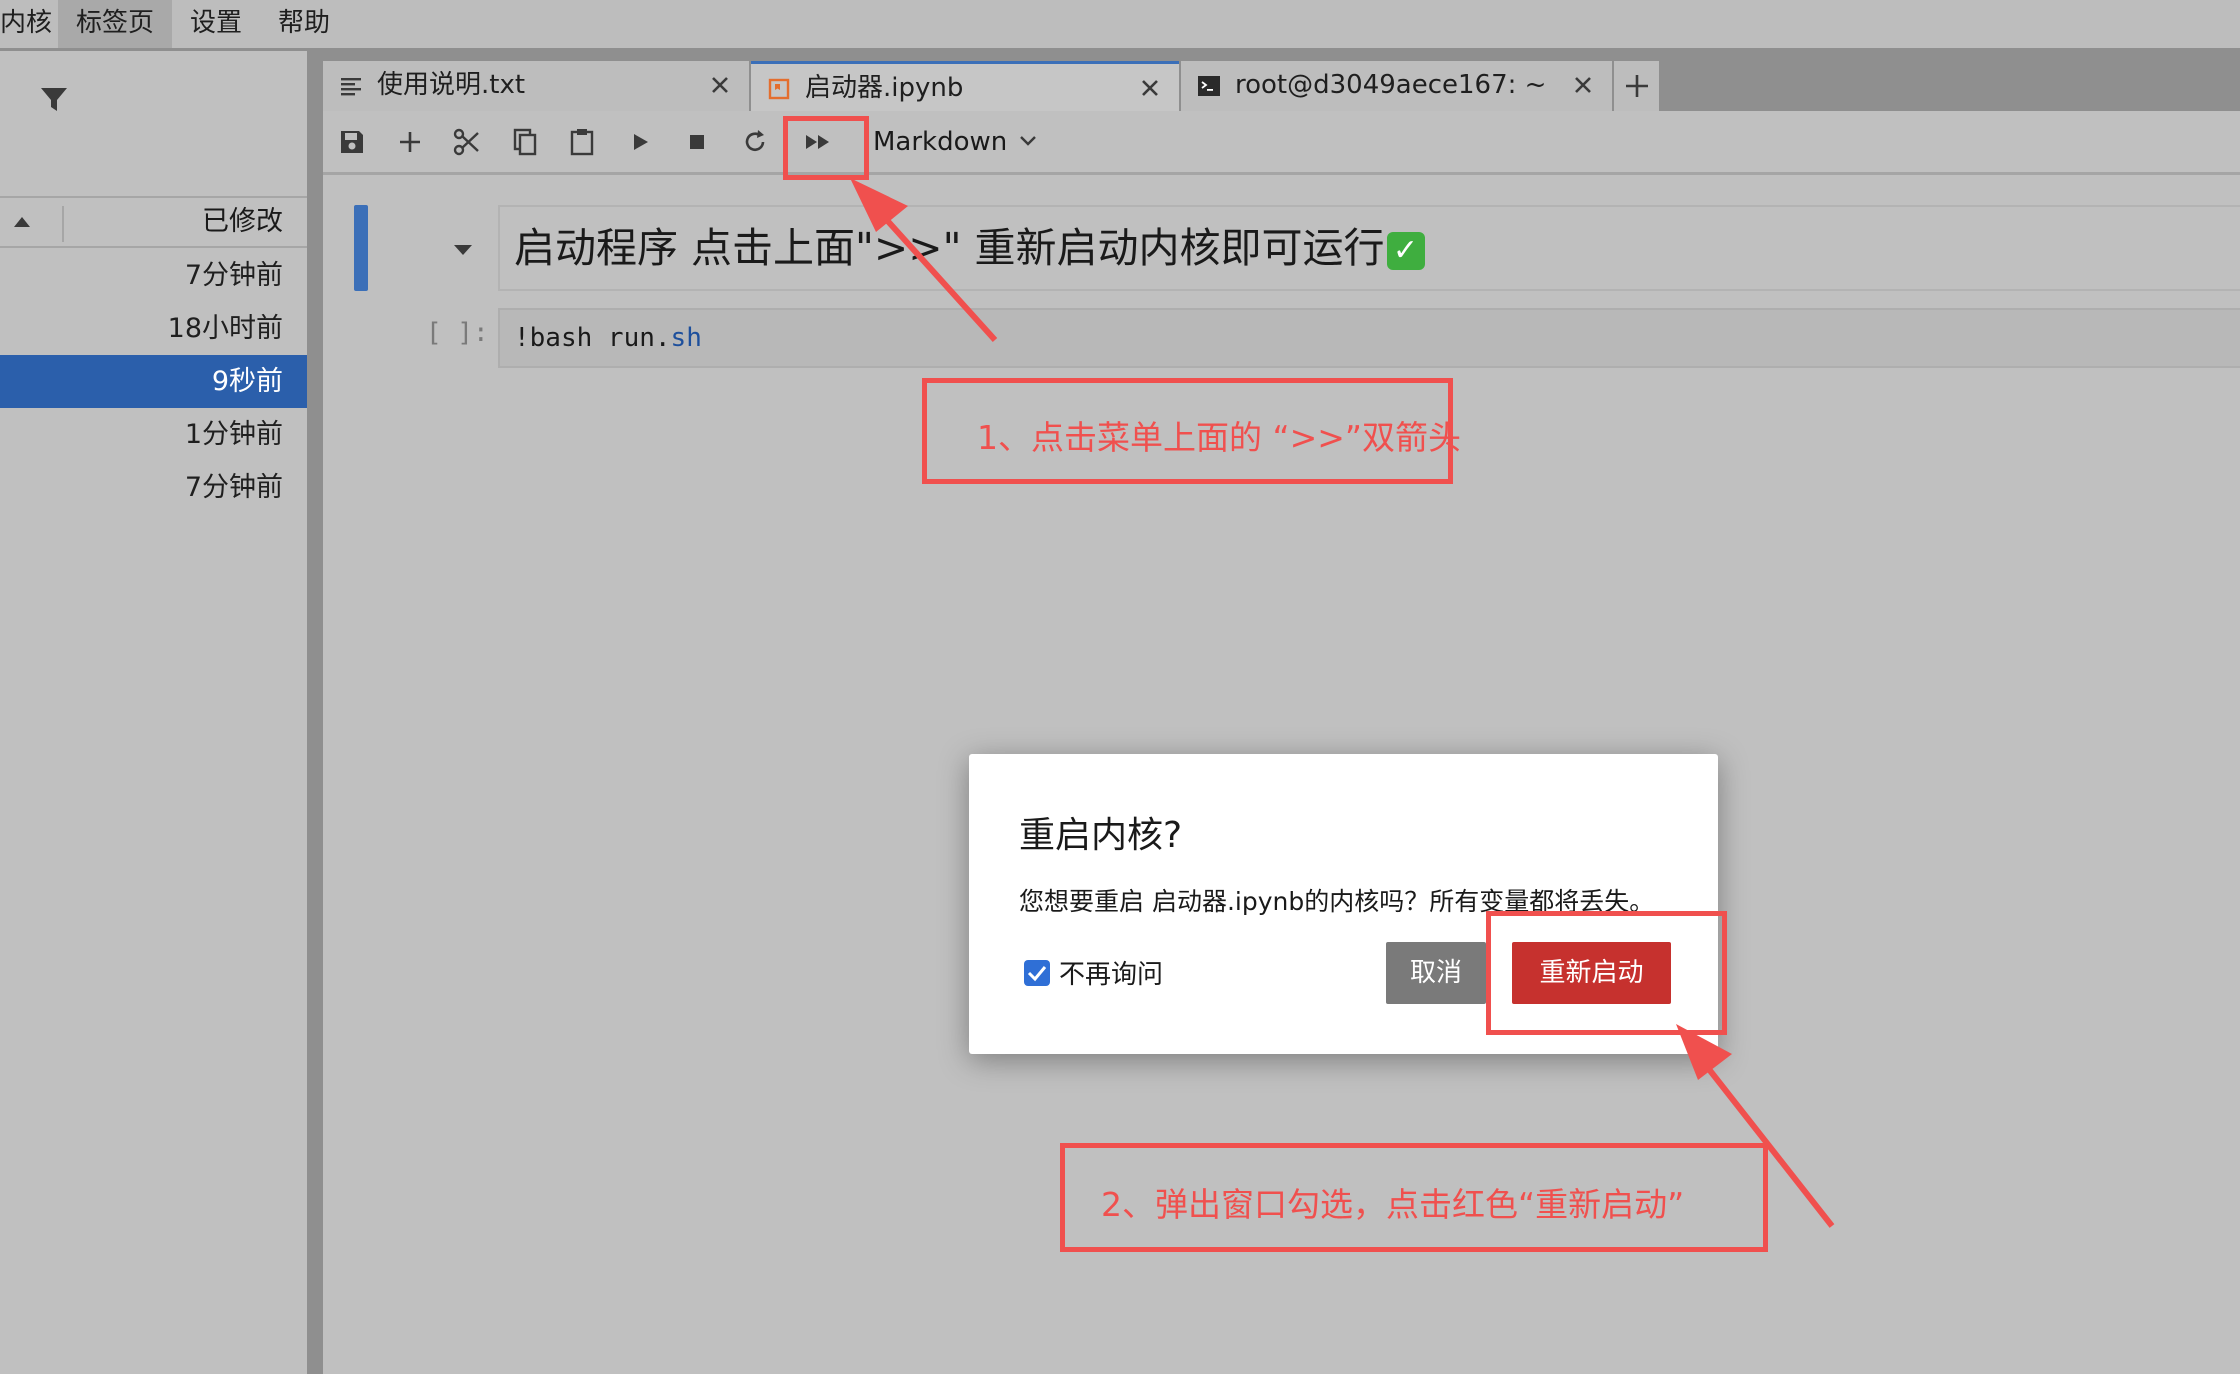  Describe the element at coordinates (1101, 835) in the screenshot. I see `dialog-title: 重启内核?` at that location.